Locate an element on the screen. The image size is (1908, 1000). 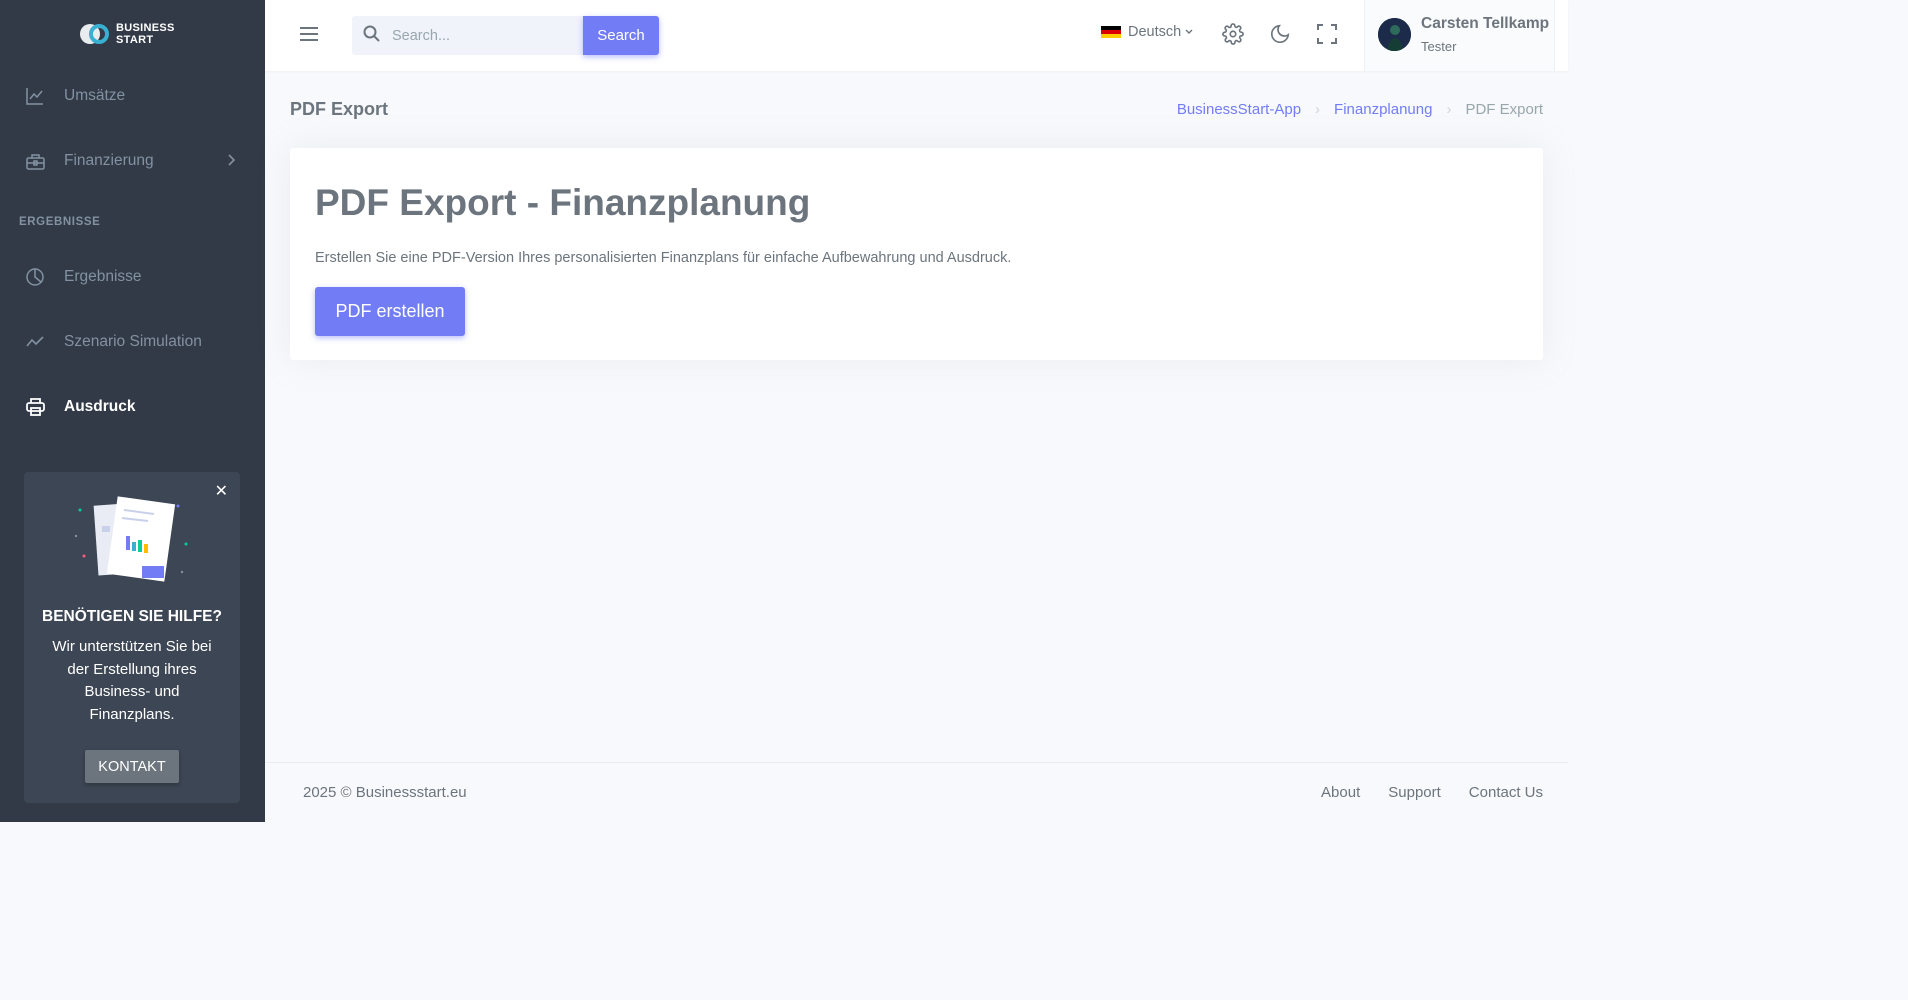
card-title: PDF Export - Finanzplanung is located at coordinates (563, 202).